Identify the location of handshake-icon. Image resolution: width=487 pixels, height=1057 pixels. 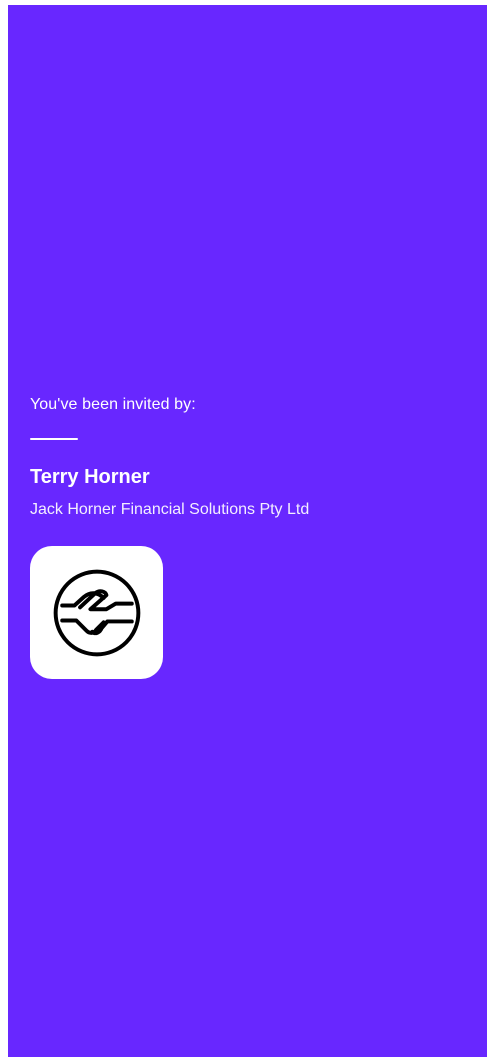
(96, 612).